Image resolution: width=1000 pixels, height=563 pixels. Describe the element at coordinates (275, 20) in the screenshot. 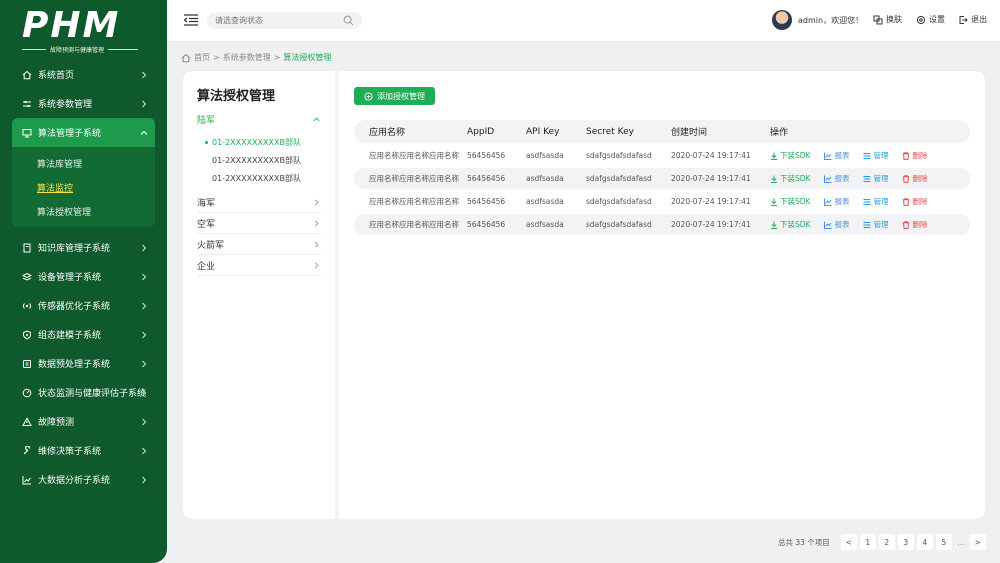

I see `search-input` at that location.